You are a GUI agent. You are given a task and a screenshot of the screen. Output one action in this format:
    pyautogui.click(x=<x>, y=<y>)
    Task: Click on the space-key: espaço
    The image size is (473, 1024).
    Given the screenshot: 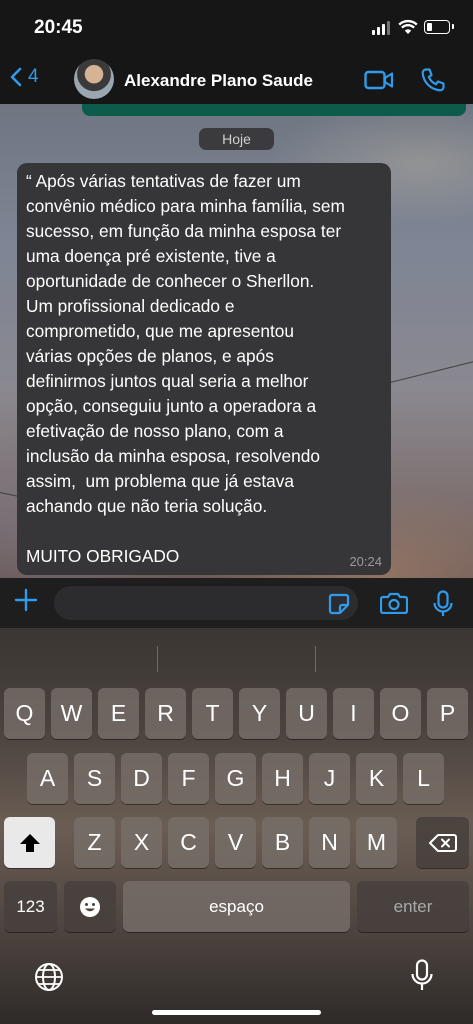 What is the action you would take?
    pyautogui.click(x=236, y=906)
    